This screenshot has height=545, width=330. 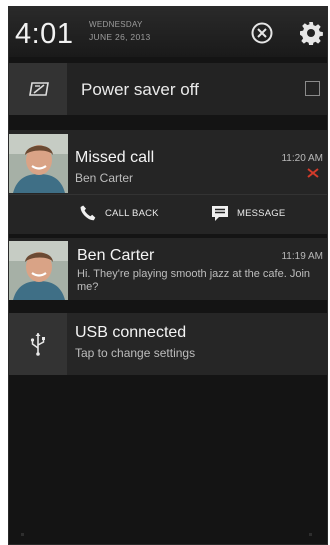 I want to click on notification-title: Ben Carter, so click(x=116, y=255).